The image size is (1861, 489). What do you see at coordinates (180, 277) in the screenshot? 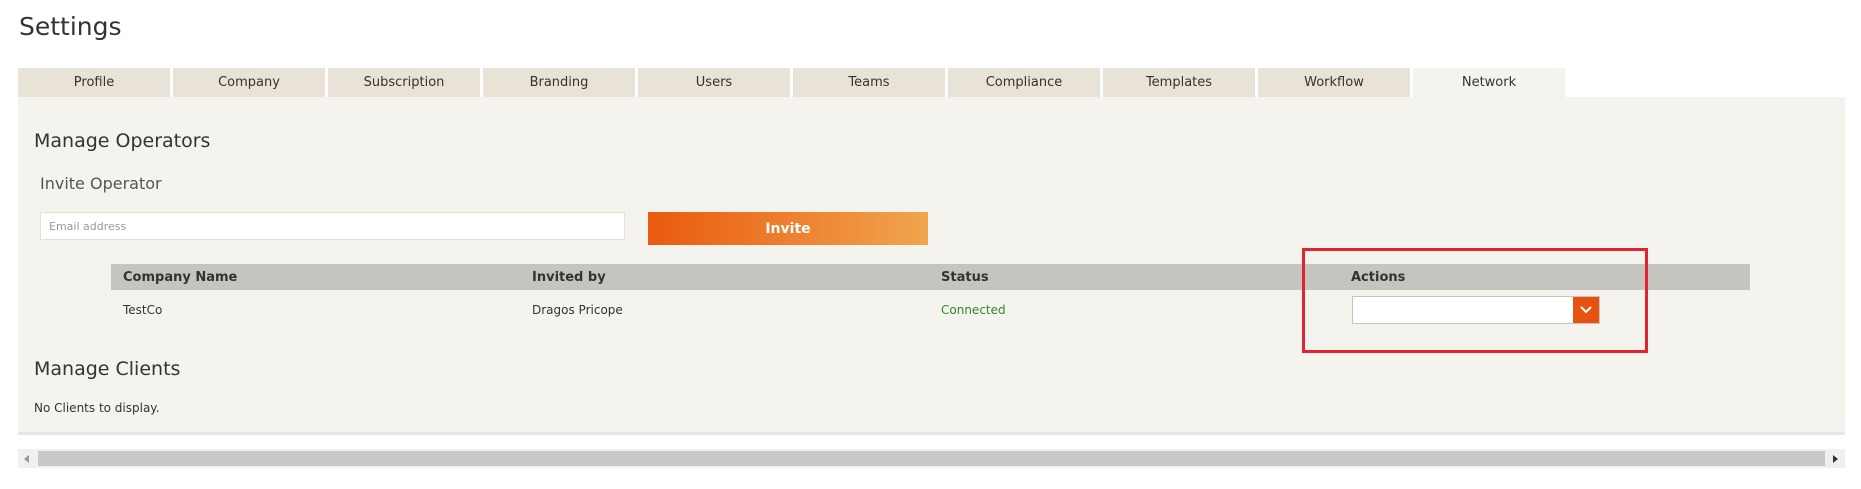
I see `column-header-company-name: Company Name` at bounding box center [180, 277].